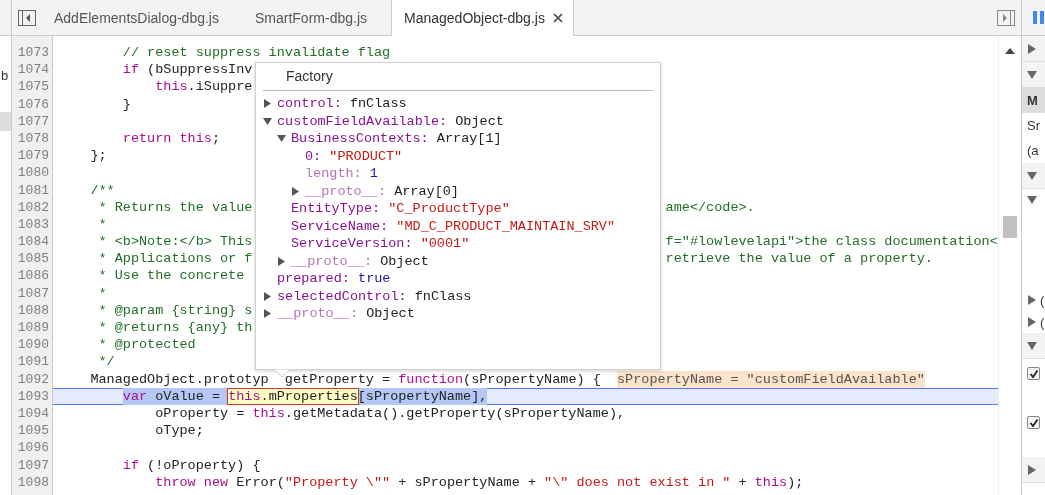 The height and width of the screenshot is (495, 1045). Describe the element at coordinates (382, 191) in the screenshot. I see `property-entry: __proto__: Array[0]` at that location.